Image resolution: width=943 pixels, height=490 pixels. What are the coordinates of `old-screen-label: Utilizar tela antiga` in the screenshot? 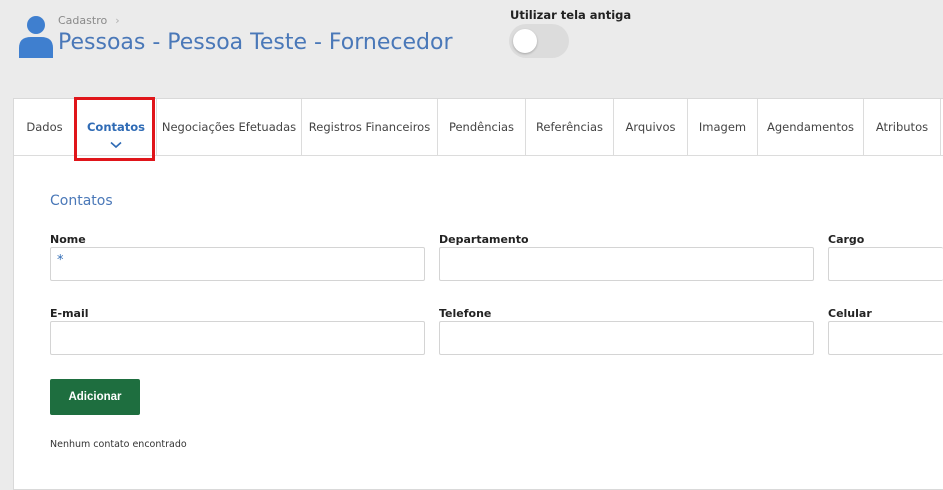 It's located at (571, 15).